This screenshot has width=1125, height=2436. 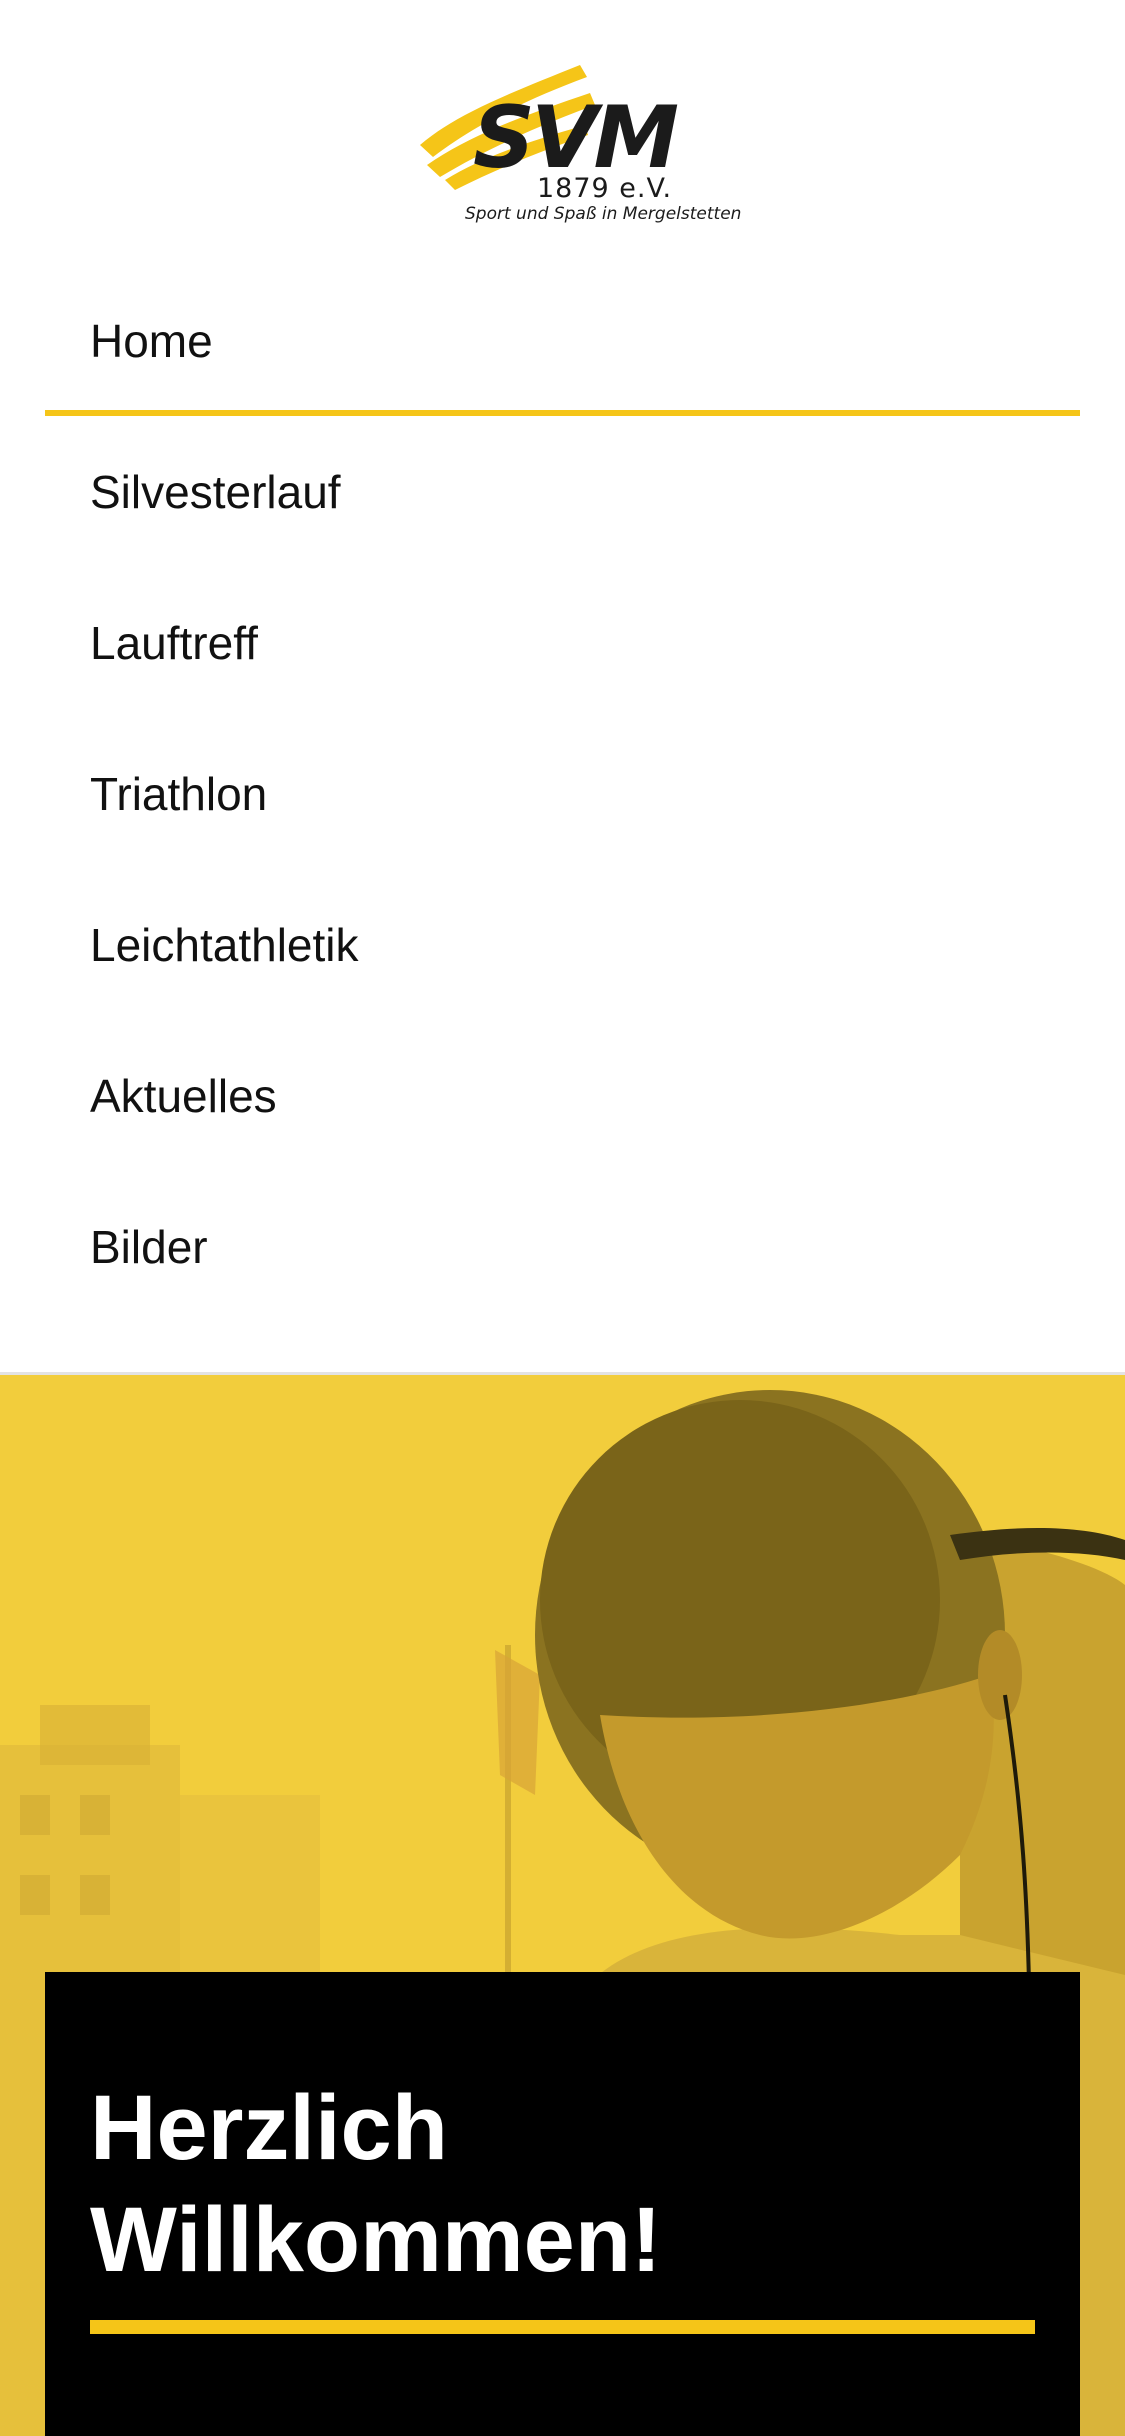 What do you see at coordinates (562, 344) in the screenshot?
I see `nav-item-home: Home` at bounding box center [562, 344].